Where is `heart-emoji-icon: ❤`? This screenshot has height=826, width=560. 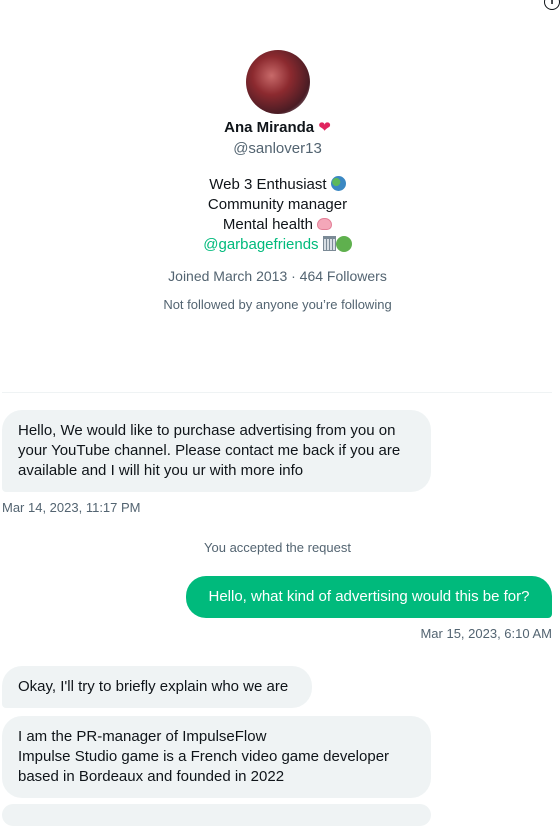
heart-emoji-icon: ❤ is located at coordinates (324, 127).